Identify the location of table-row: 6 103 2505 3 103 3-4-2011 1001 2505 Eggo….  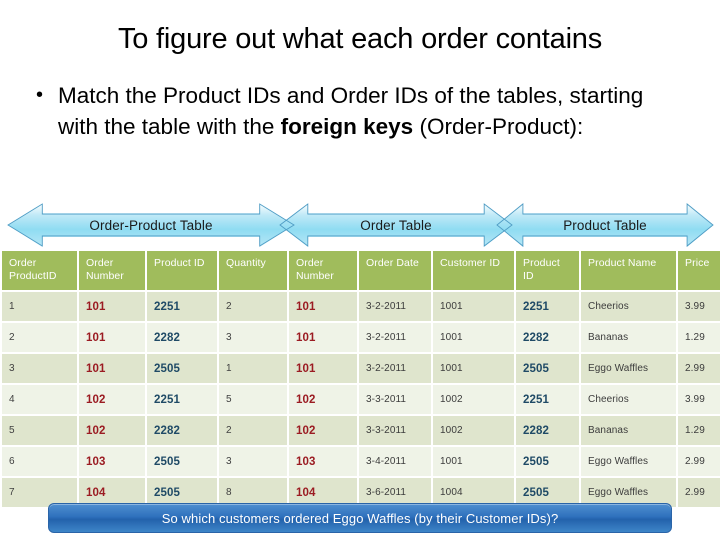
(361, 461).